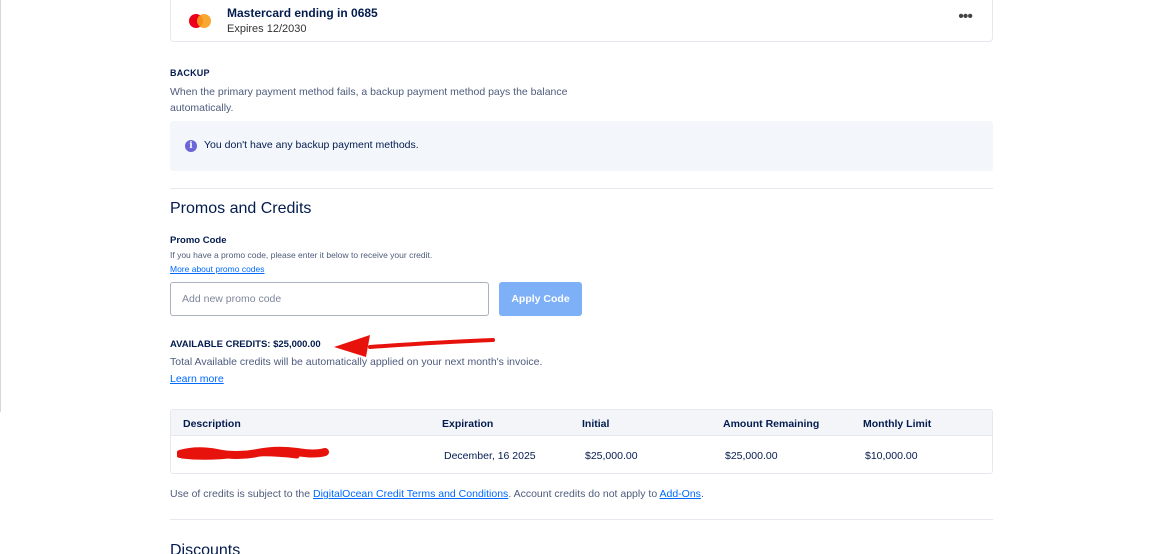 Image resolution: width=1158 pixels, height=554 pixels. What do you see at coordinates (0, 206) in the screenshot?
I see `left-edge-border` at bounding box center [0, 206].